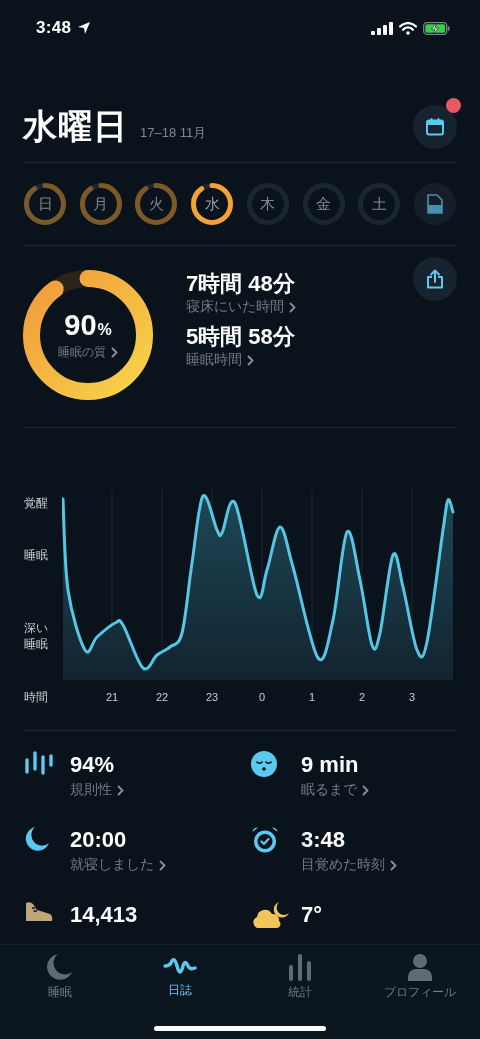 The height and width of the screenshot is (1039, 480). Describe the element at coordinates (362, 697) in the screenshot. I see `tick-label: 2` at that location.